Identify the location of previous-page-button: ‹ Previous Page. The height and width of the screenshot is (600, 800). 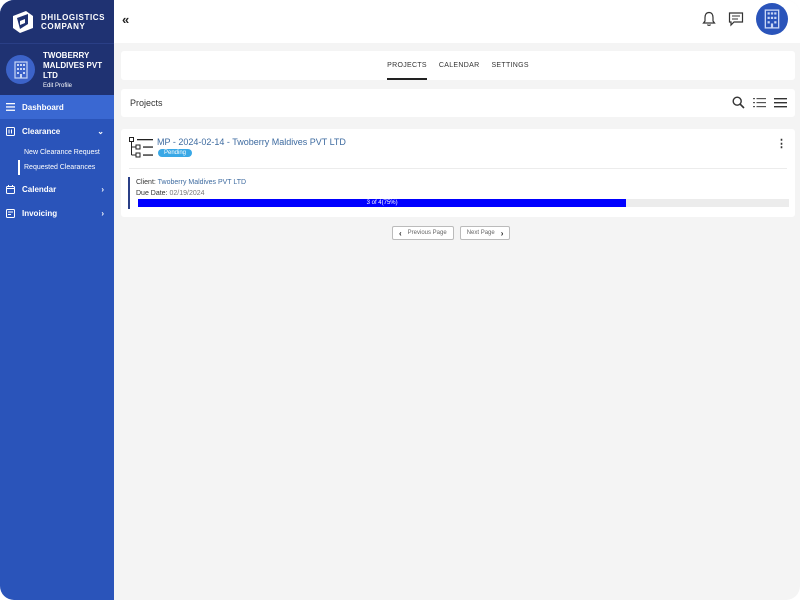
(423, 233).